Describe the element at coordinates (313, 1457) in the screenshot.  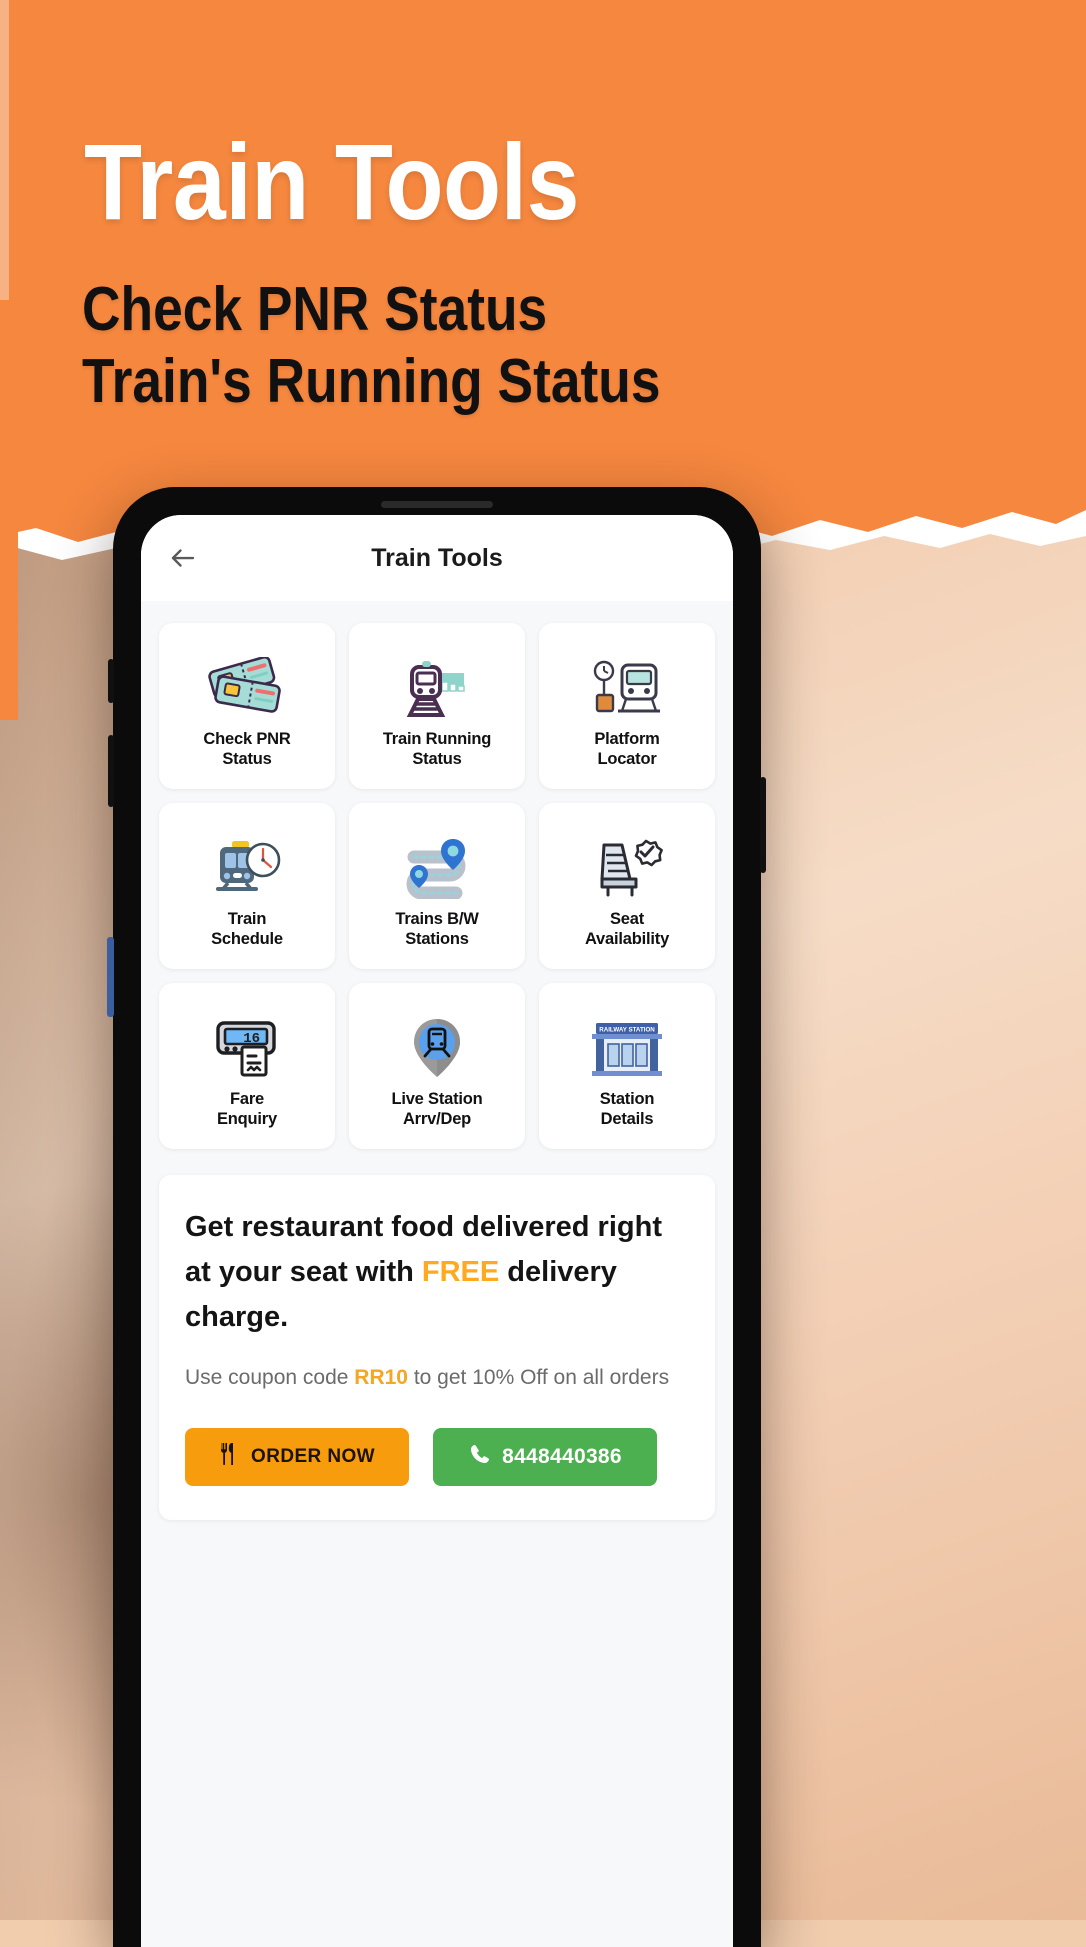
I see `order-now-label: ORDER NOW` at that location.